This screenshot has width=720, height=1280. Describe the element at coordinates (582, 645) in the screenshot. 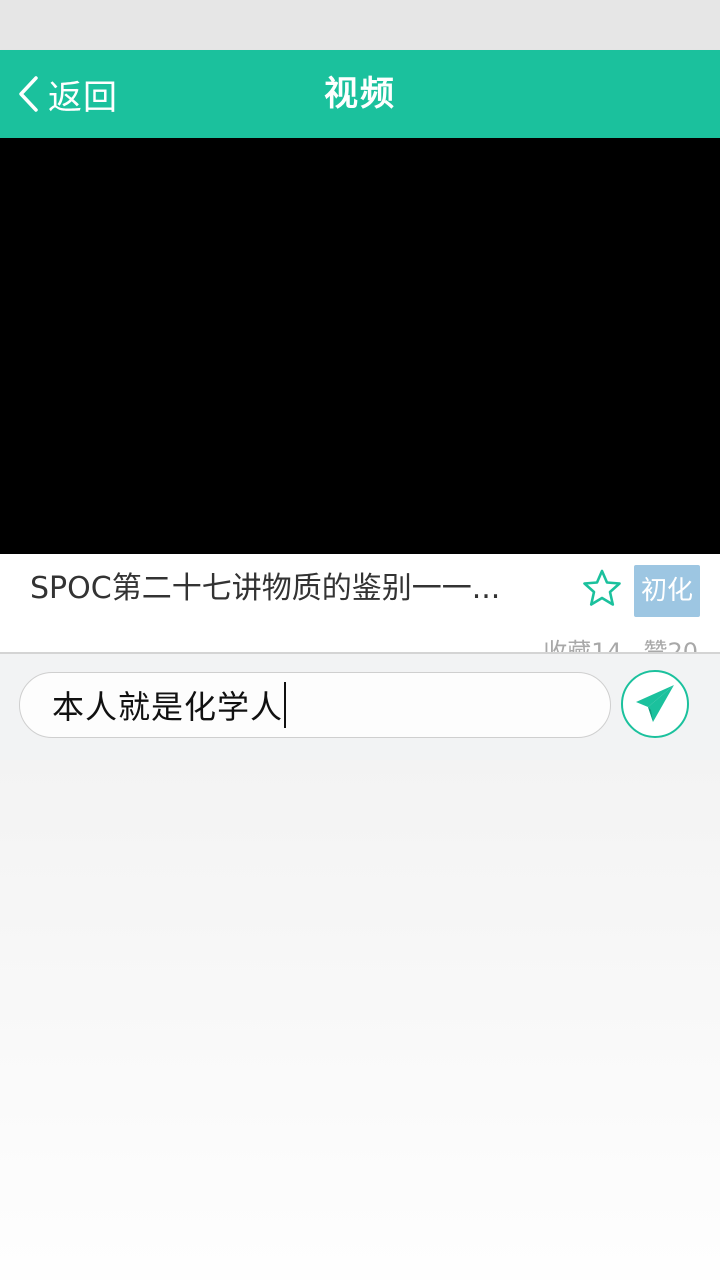

I see `favorites-count: 收藏14` at that location.